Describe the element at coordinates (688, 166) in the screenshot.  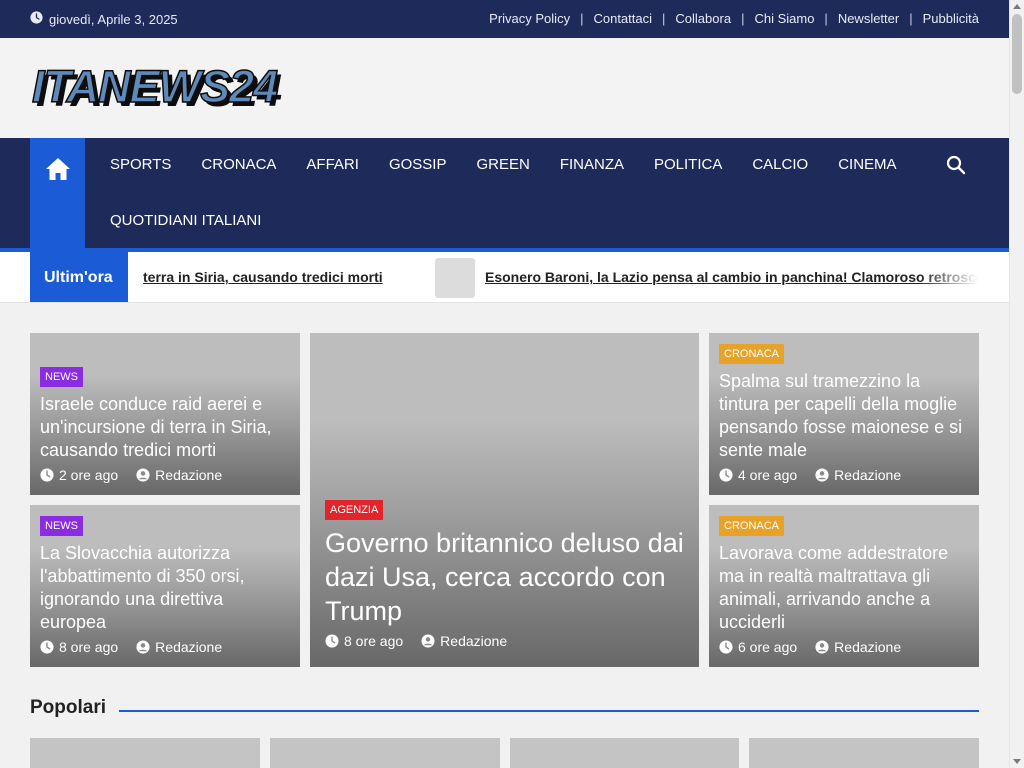
I see `nav-item-politica: POLITICA` at that location.